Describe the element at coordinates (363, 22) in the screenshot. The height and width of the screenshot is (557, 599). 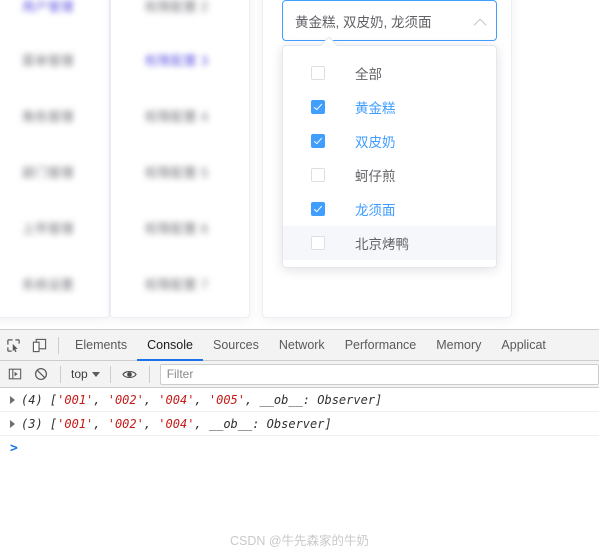
I see `select-value: 黄金糕, 双皮奶, 龙须面` at that location.